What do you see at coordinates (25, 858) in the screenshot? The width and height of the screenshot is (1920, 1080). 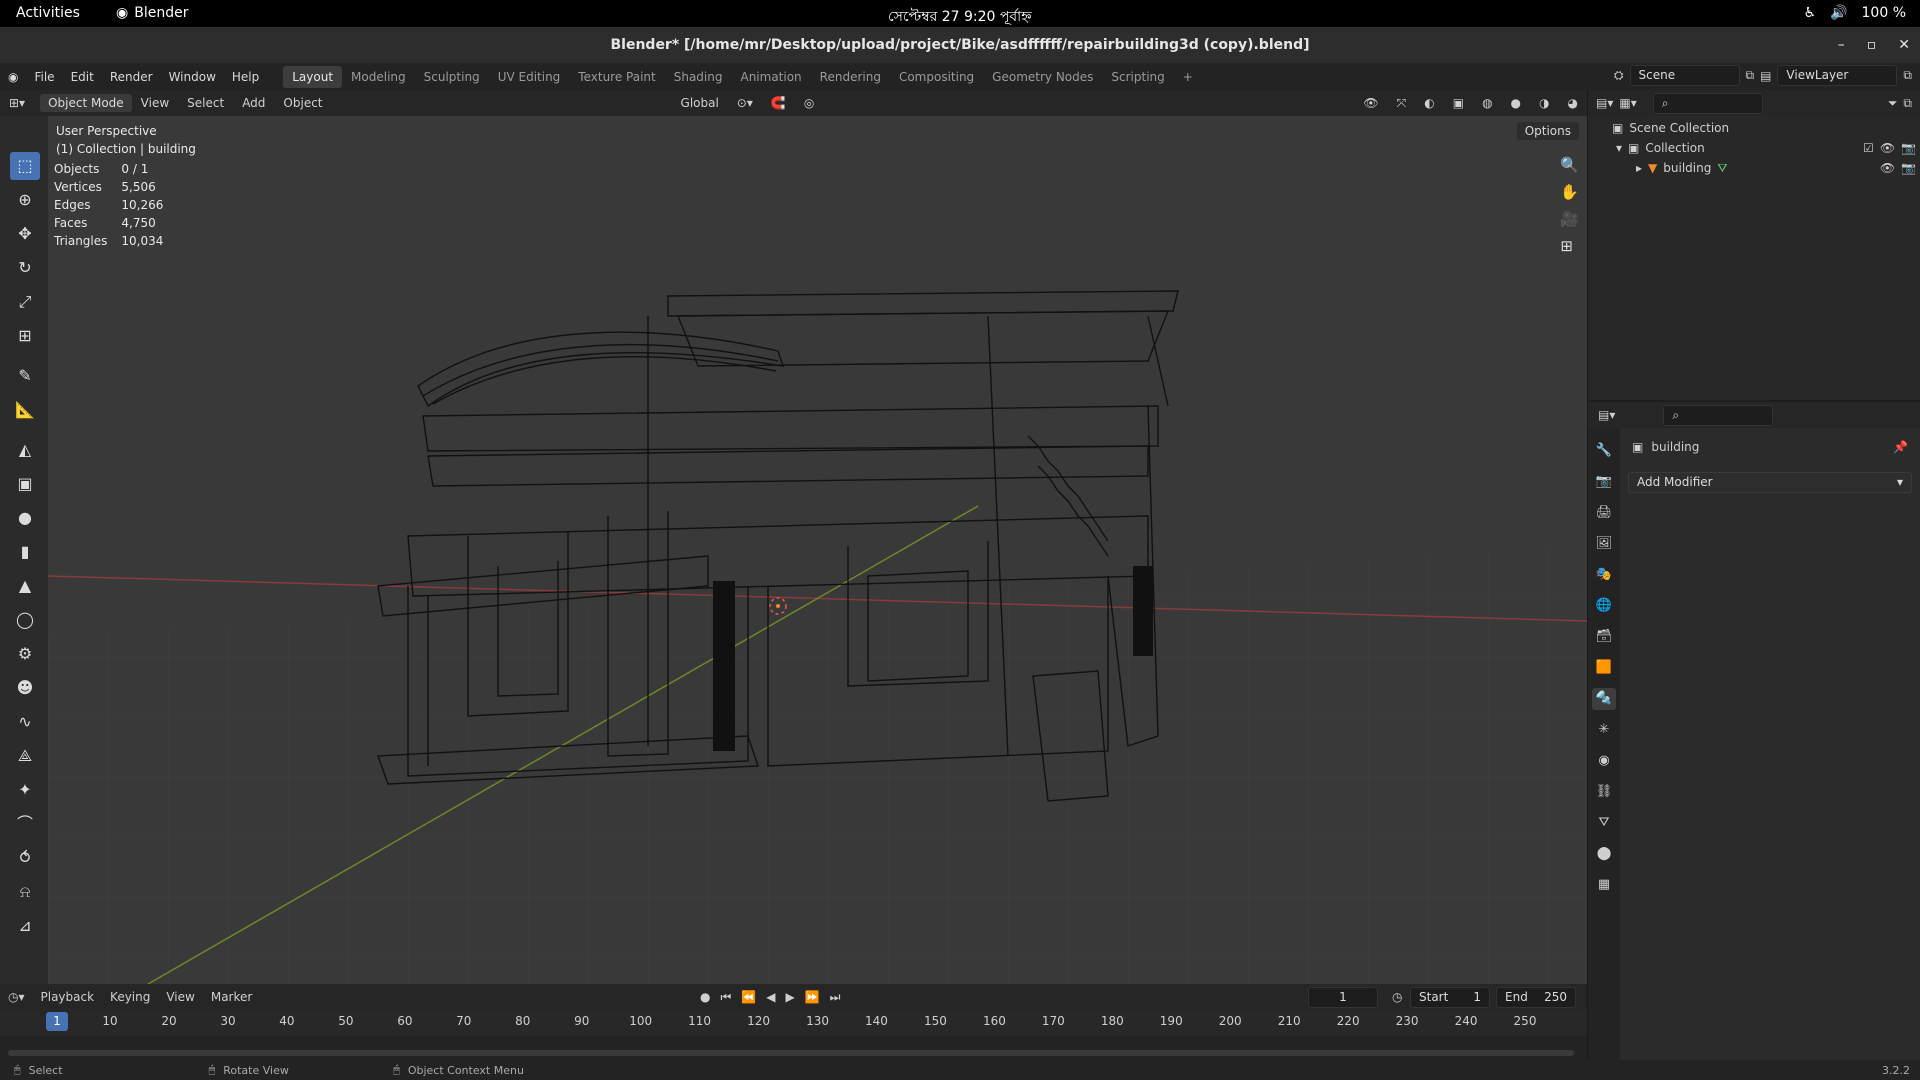 I see `add-pipe-icon: ⥀` at bounding box center [25, 858].